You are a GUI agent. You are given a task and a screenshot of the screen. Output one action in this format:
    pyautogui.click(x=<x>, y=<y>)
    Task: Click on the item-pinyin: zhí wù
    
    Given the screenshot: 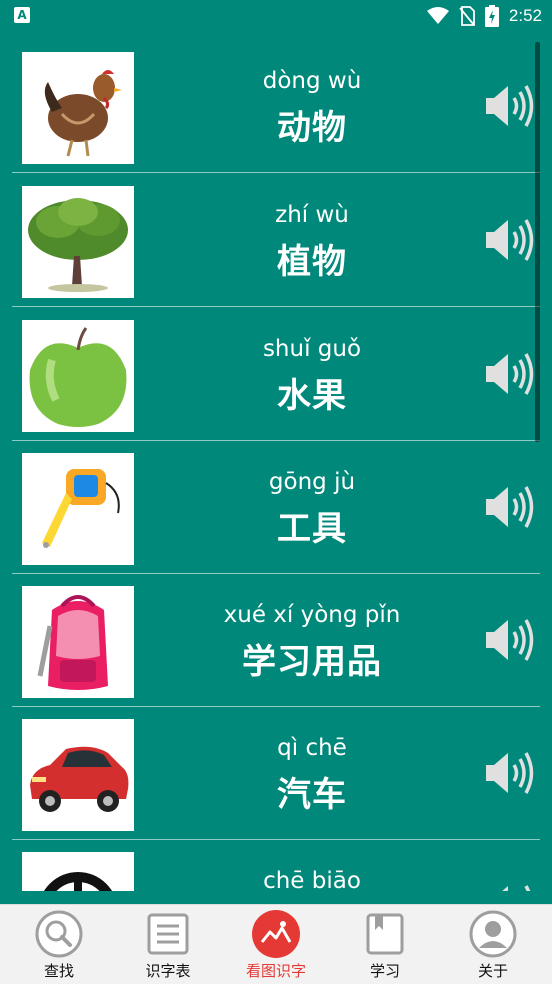 What is the action you would take?
    pyautogui.click(x=312, y=215)
    